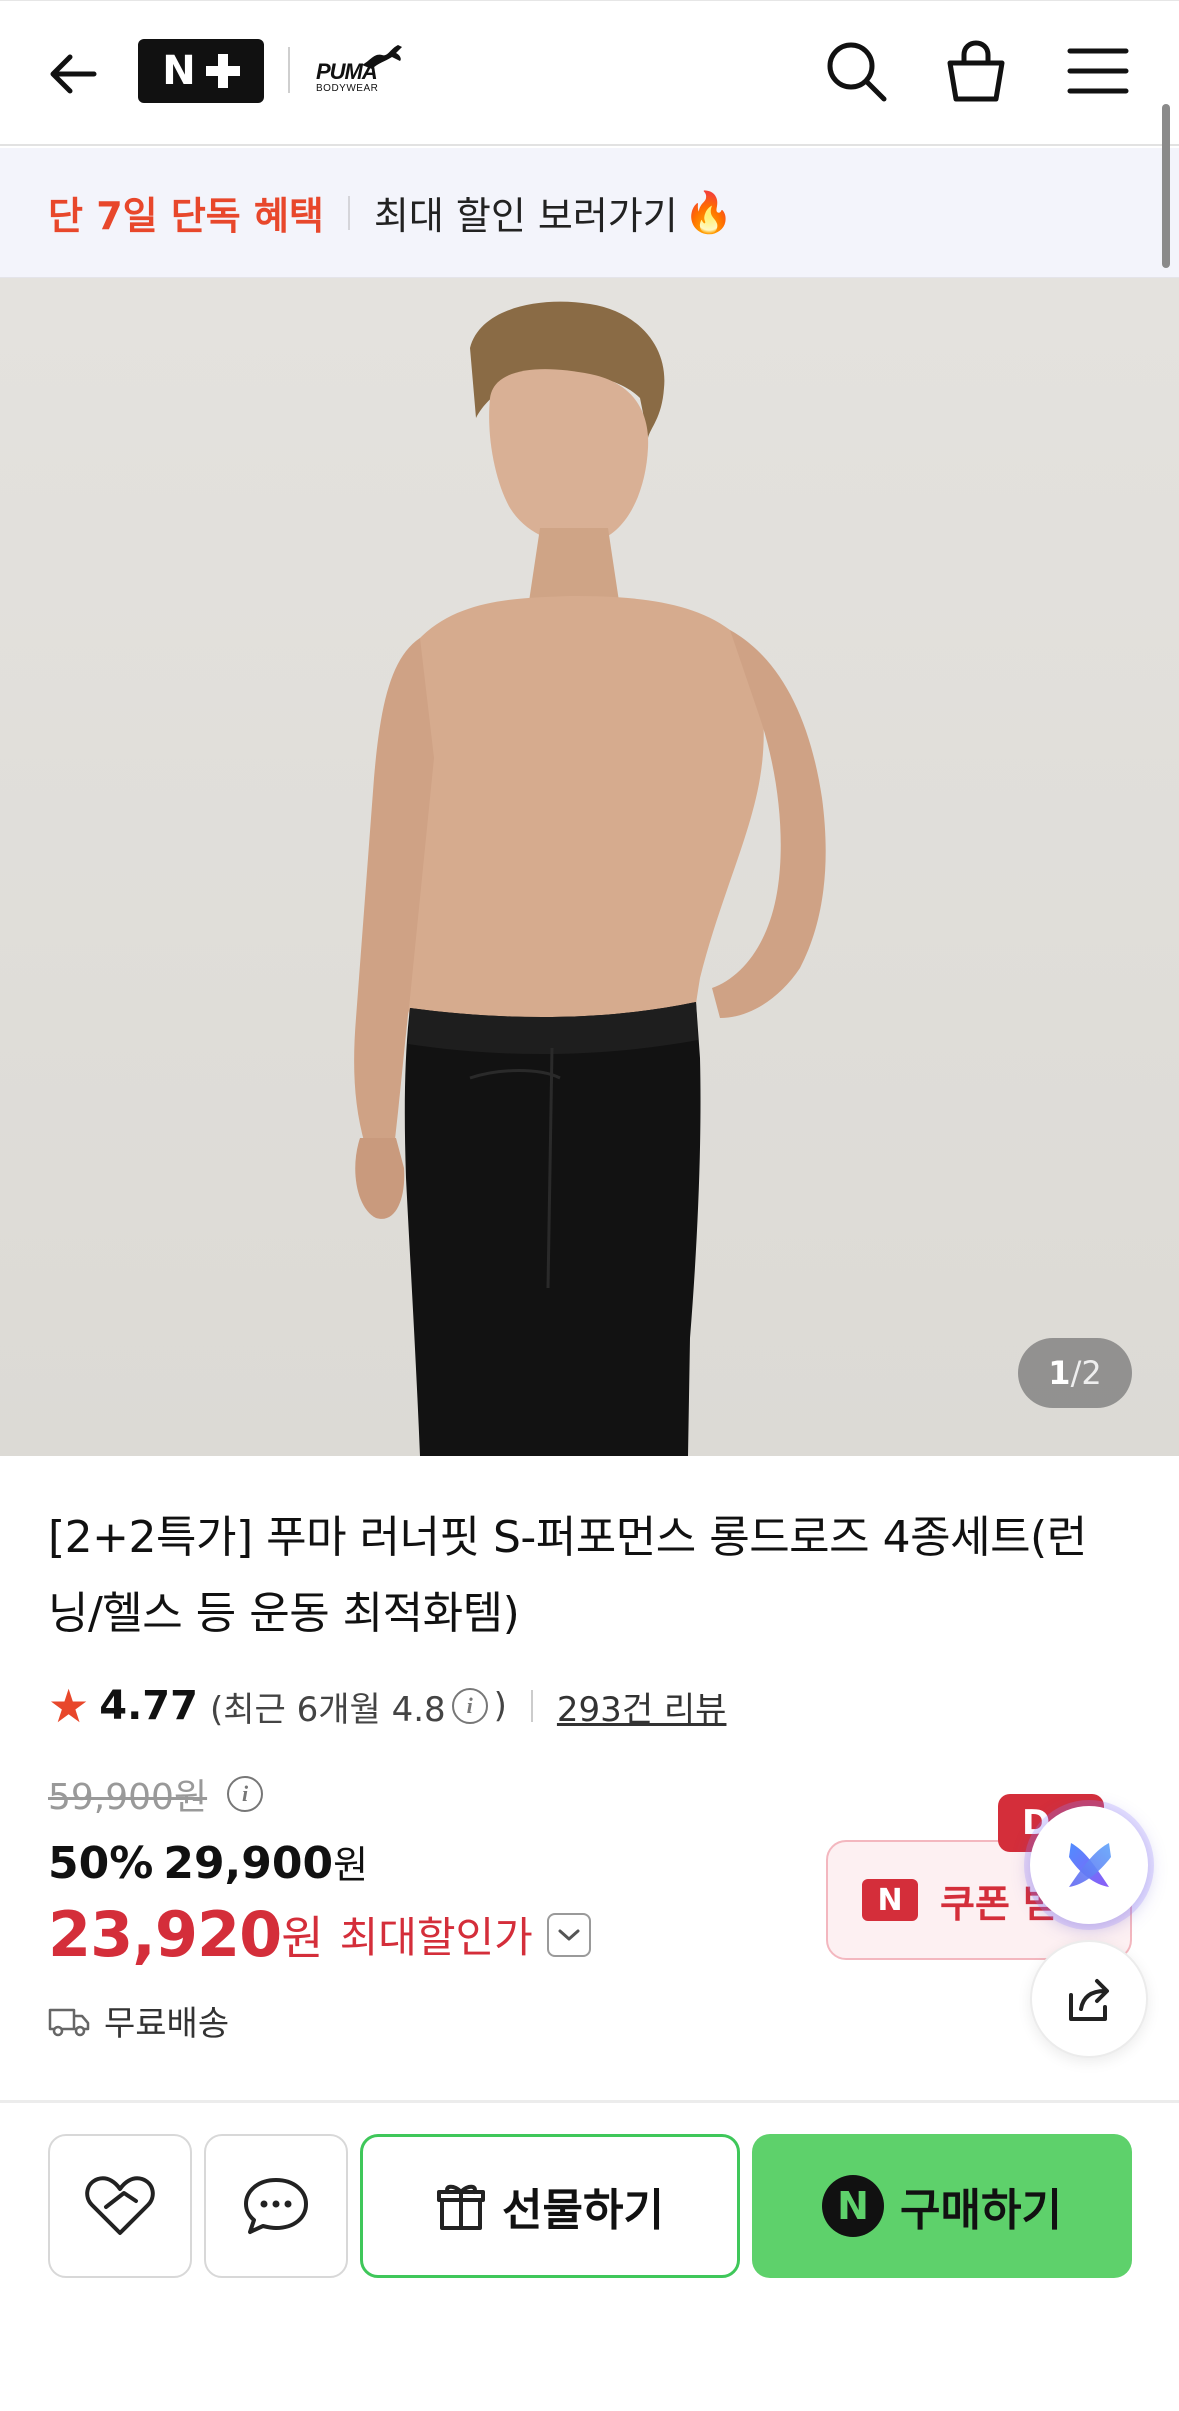 The image size is (1179, 2411). I want to click on fire-icon: 🔥, so click(708, 213).